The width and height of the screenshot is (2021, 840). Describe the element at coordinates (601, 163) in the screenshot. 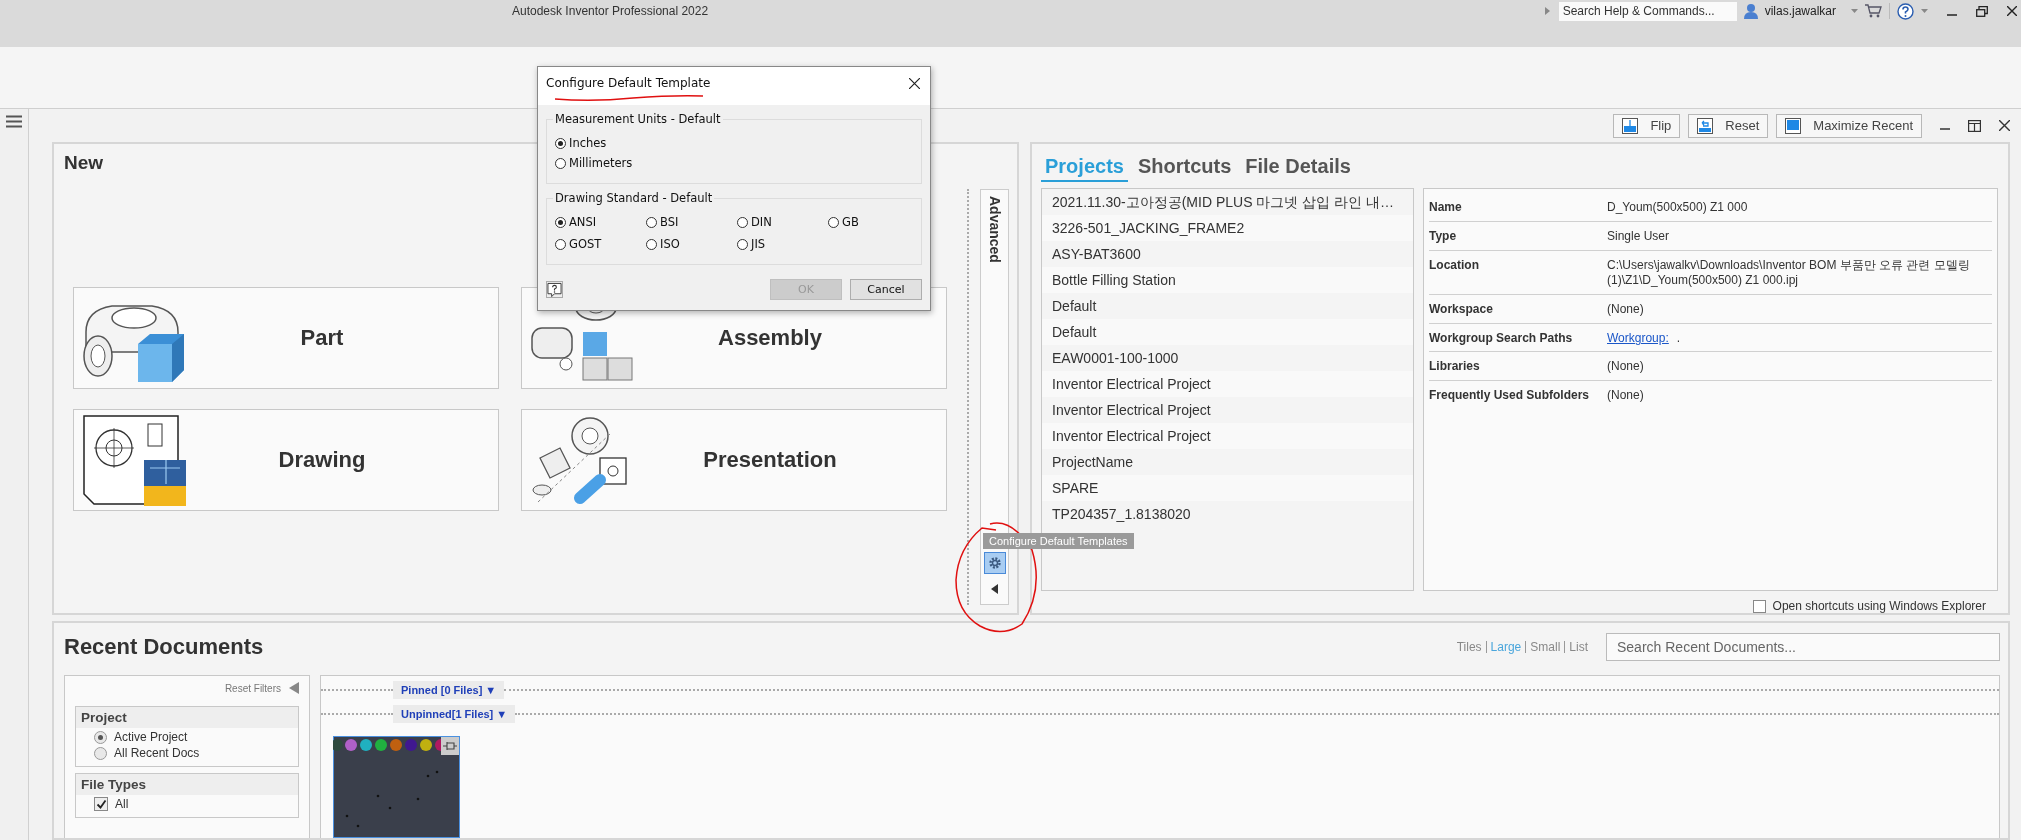

I see `radio-label: Millimeters` at that location.